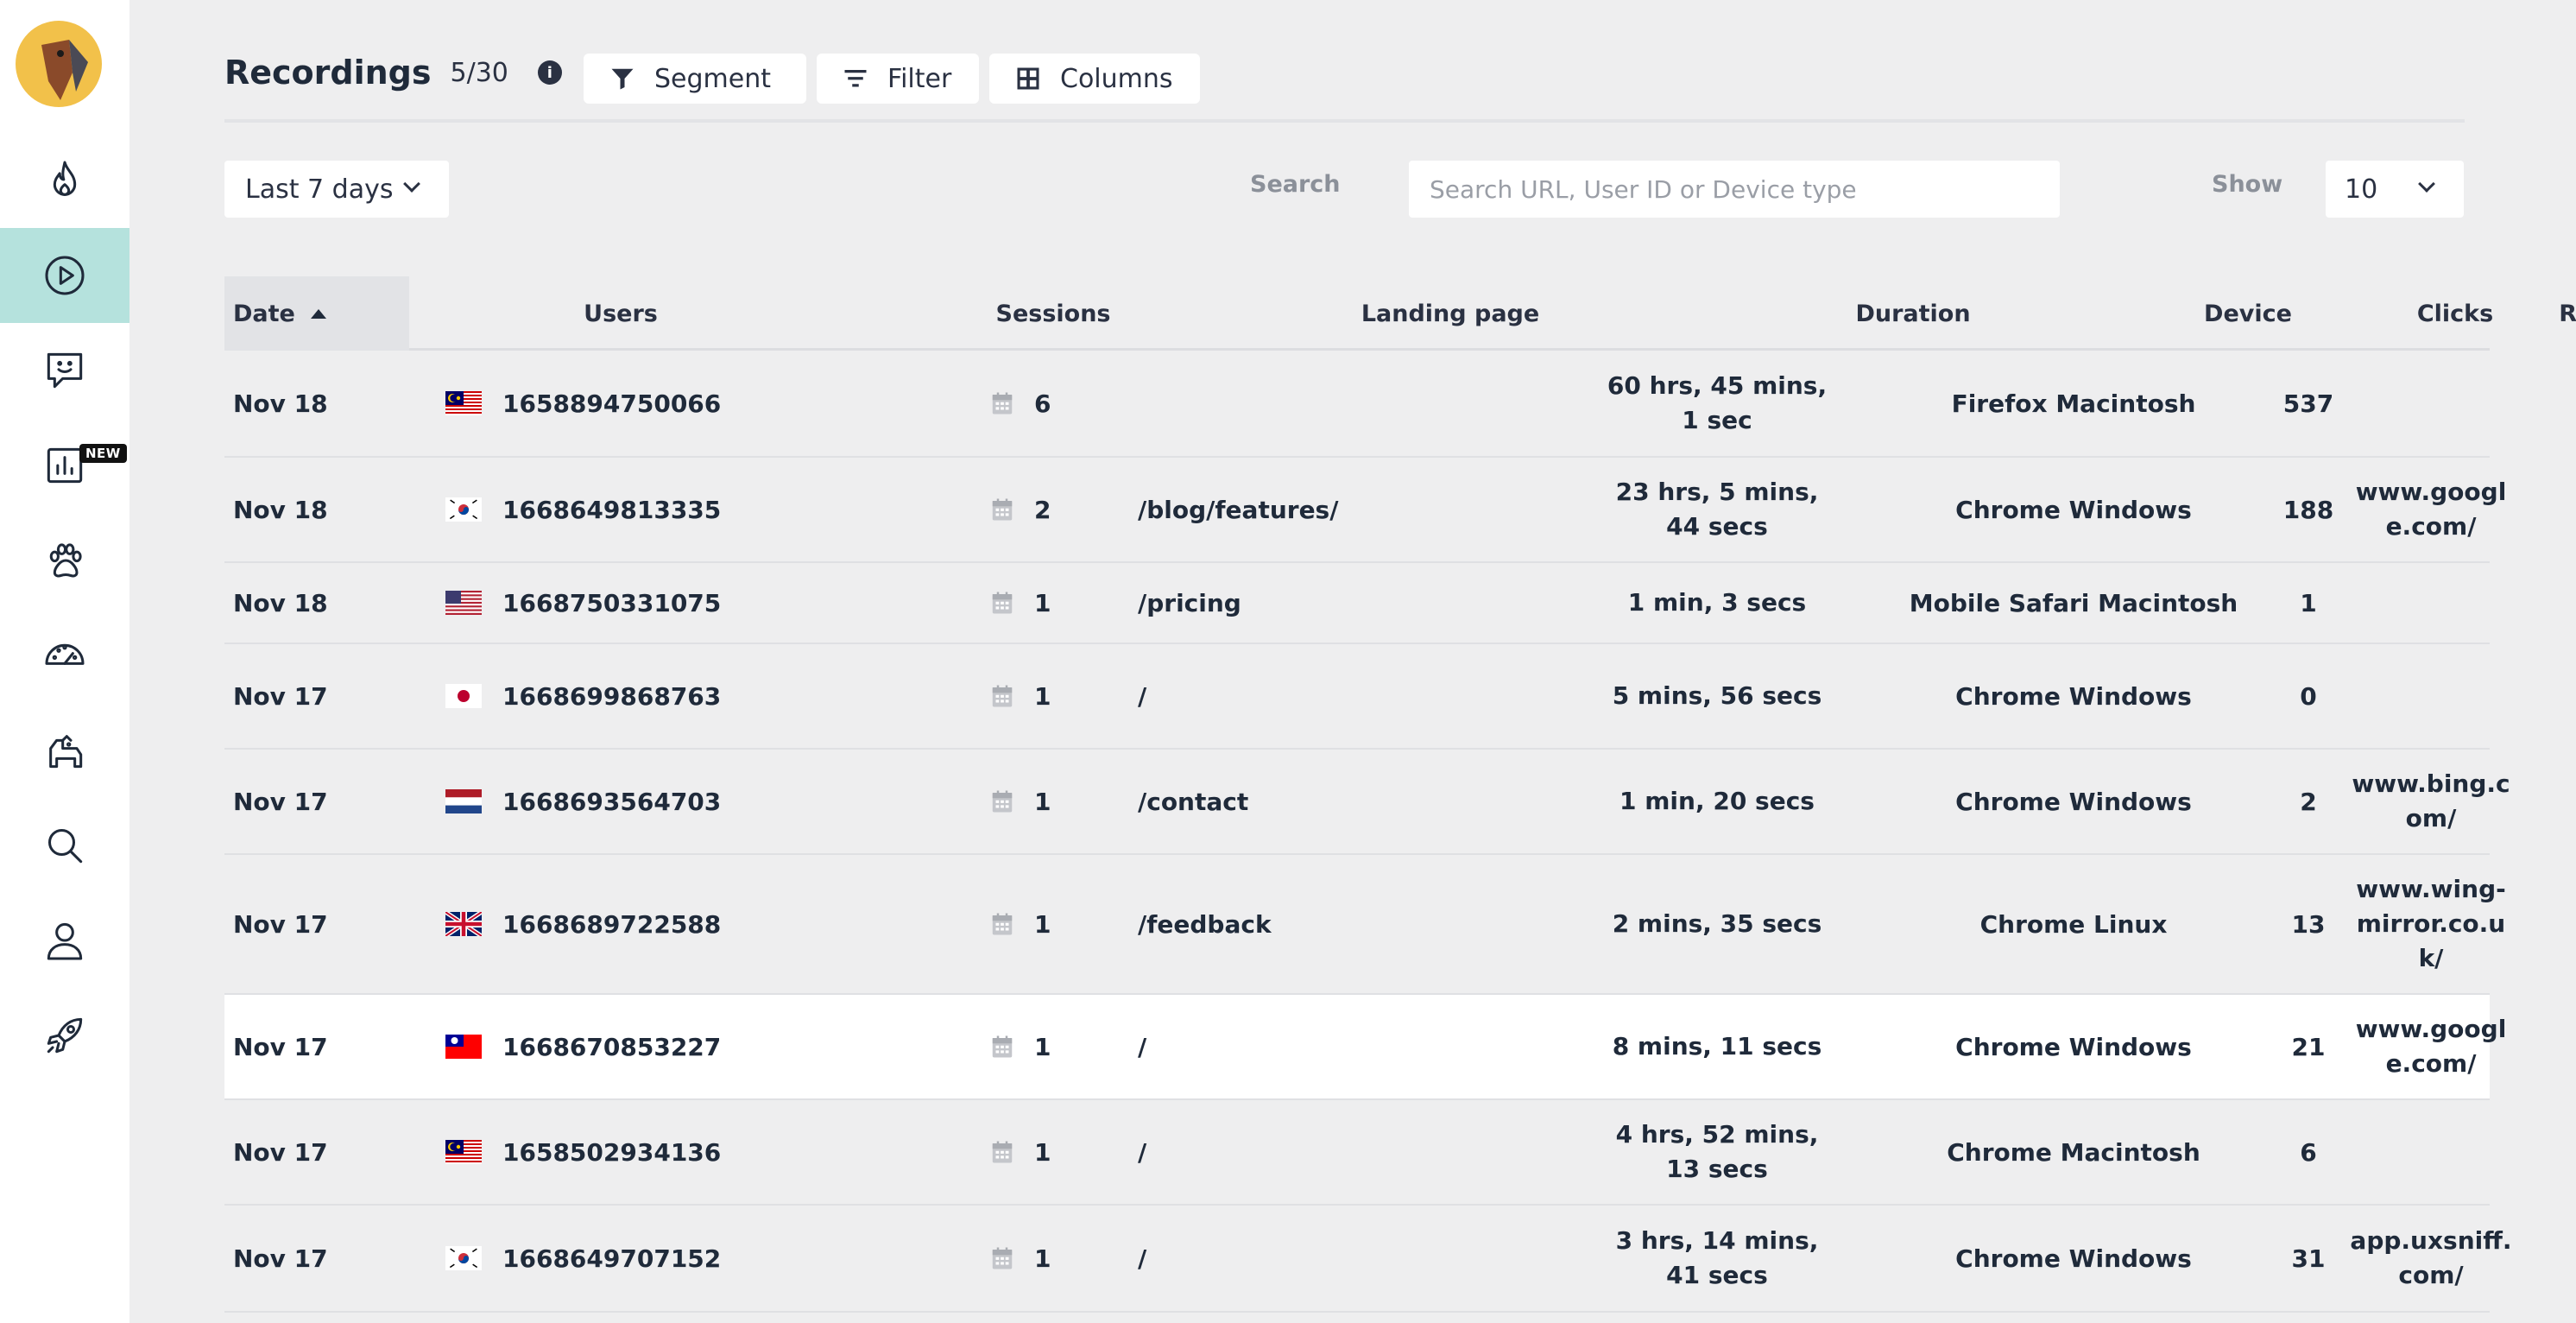  I want to click on cell-user-id: 1668649813335, so click(611, 509).